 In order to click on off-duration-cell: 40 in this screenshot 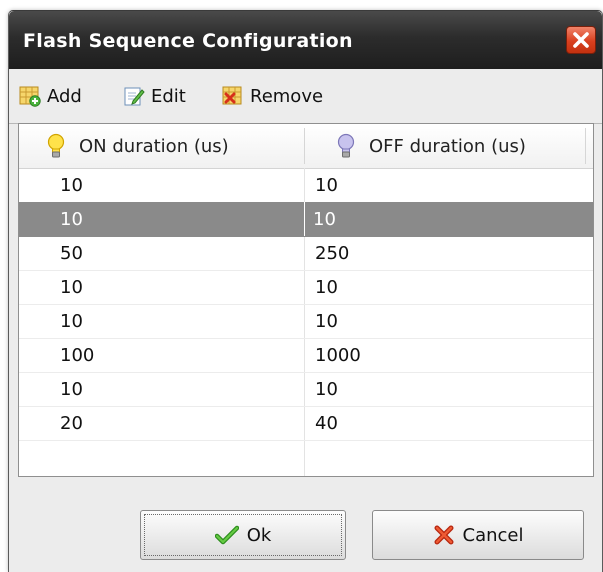, I will do `click(326, 423)`.